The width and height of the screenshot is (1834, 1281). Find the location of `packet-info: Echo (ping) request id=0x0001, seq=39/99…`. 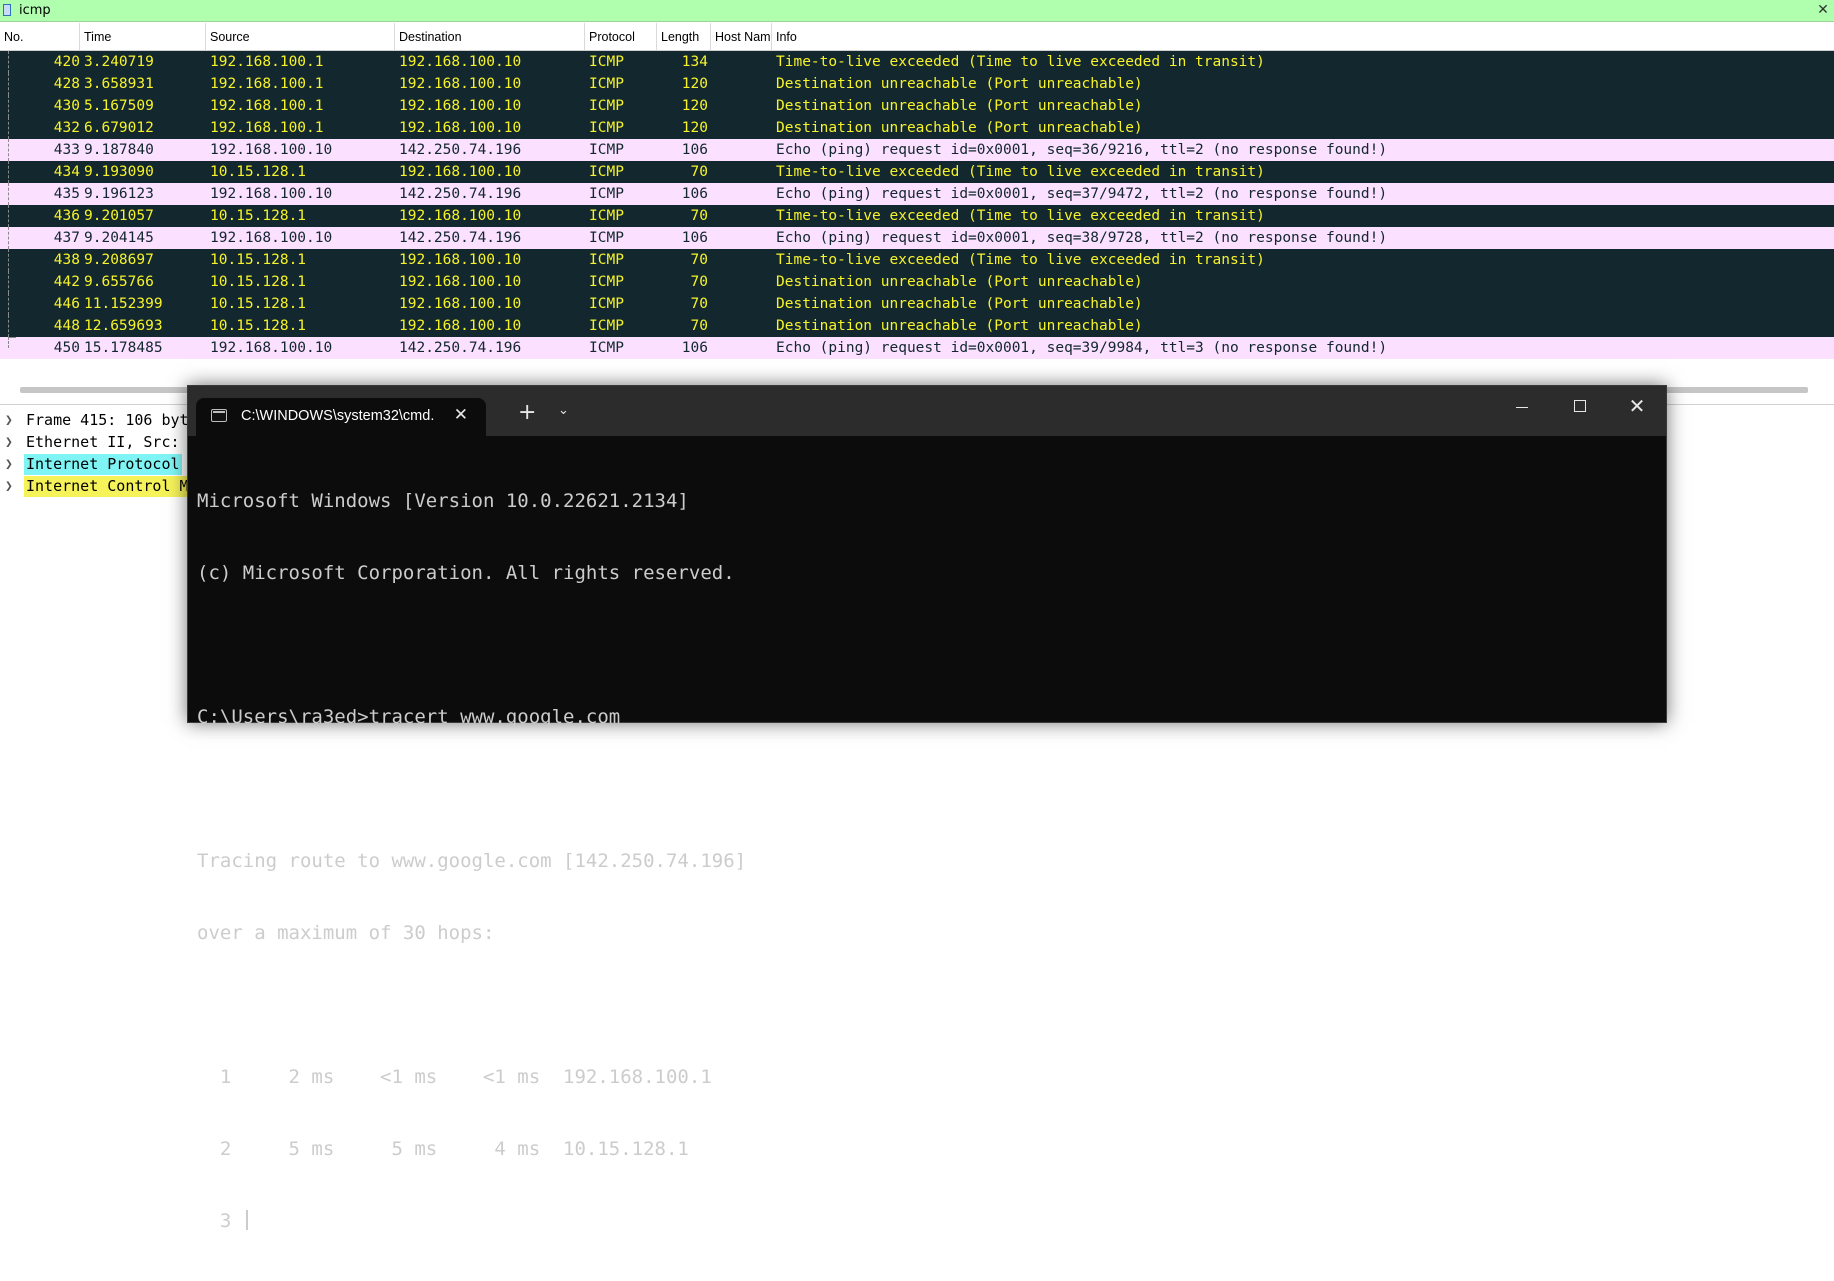

packet-info: Echo (ping) request id=0x0001, seq=39/99… is located at coordinates (1082, 348).